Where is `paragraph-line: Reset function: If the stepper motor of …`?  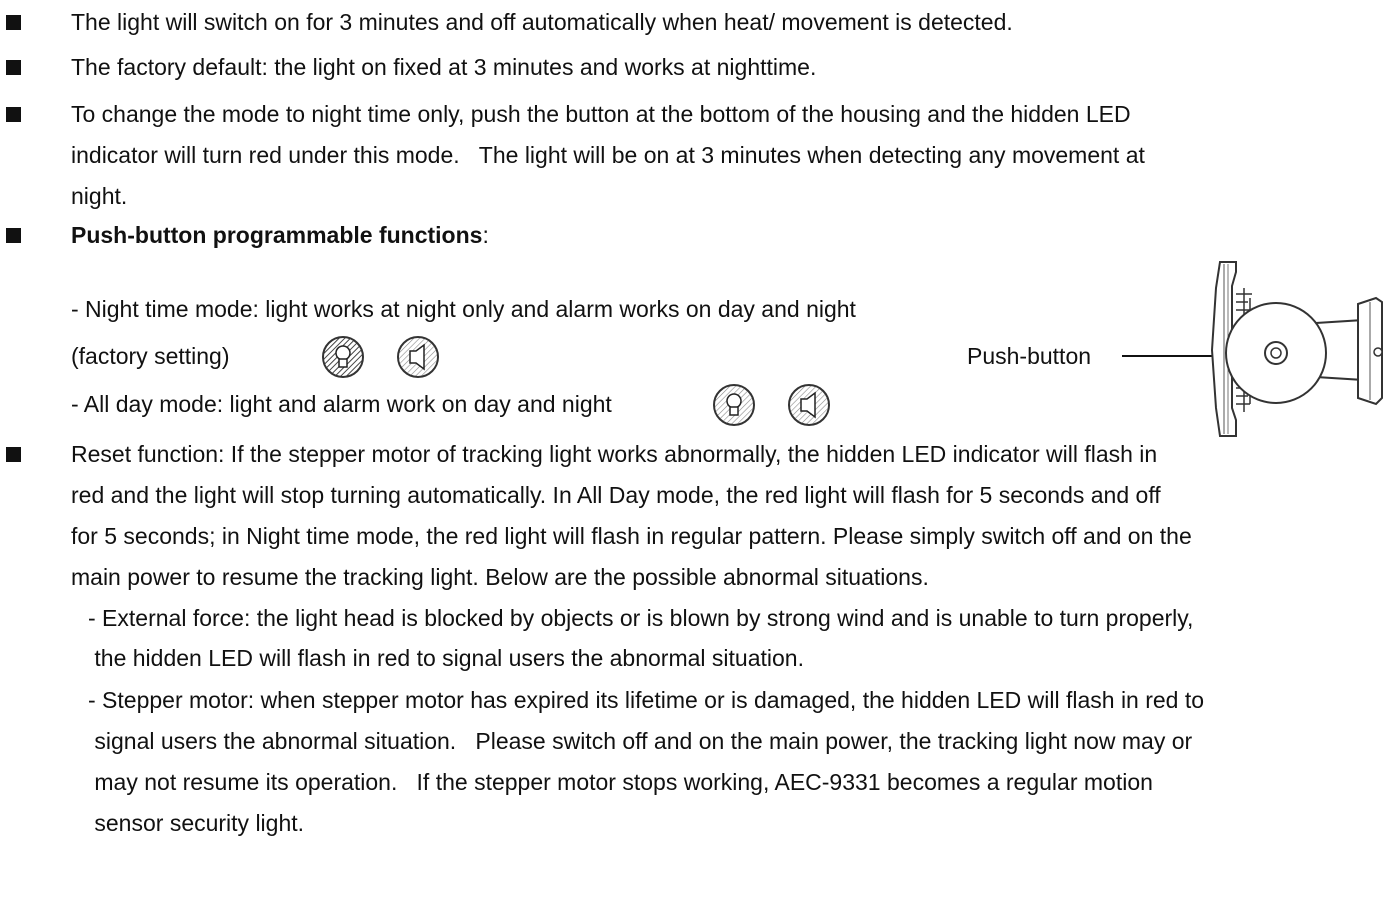 paragraph-line: Reset function: If the stepper motor of … is located at coordinates (614, 454).